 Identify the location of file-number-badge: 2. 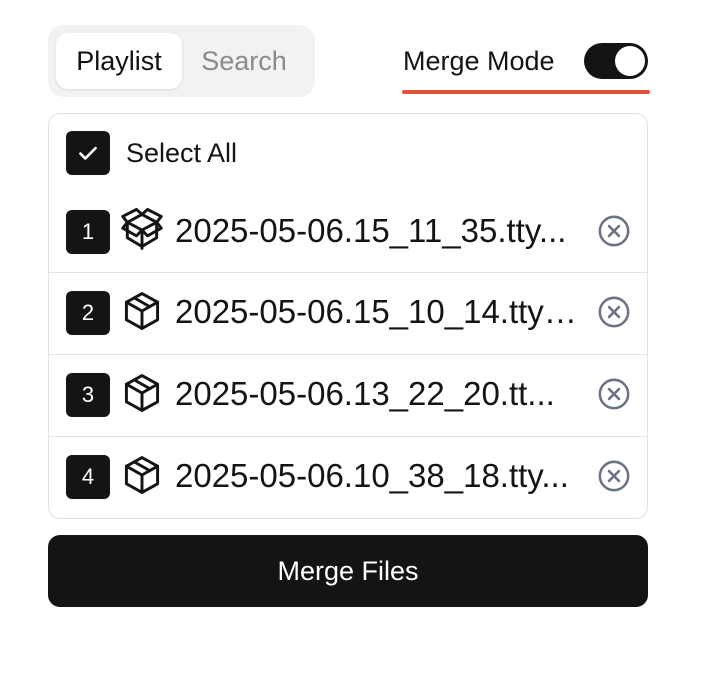
(88, 313).